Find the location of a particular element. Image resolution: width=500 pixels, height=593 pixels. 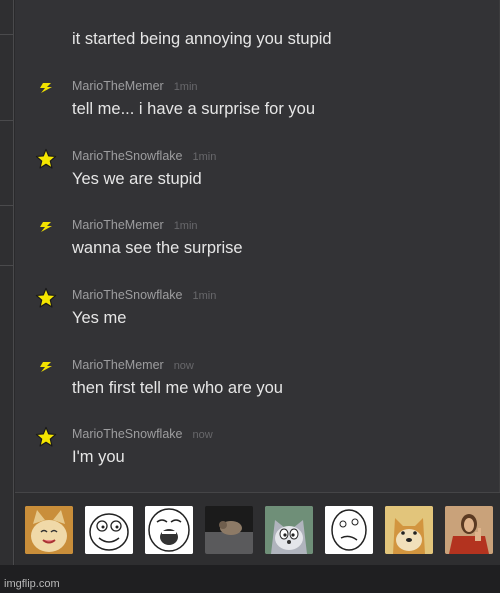

dark-meme is located at coordinates (229, 530).